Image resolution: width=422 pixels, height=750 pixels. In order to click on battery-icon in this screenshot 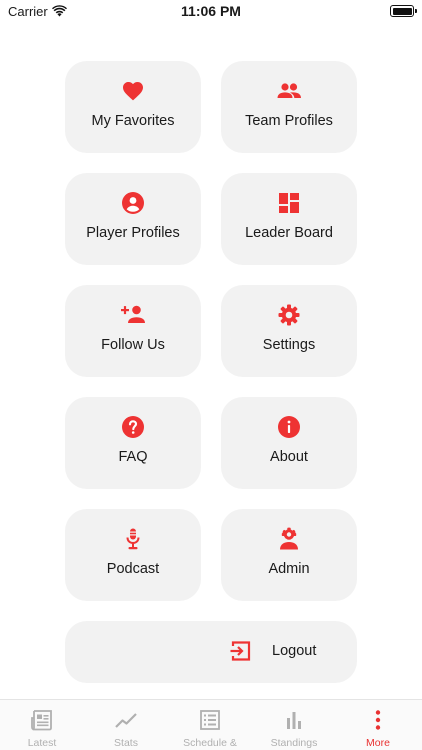, I will do `click(403, 11)`.